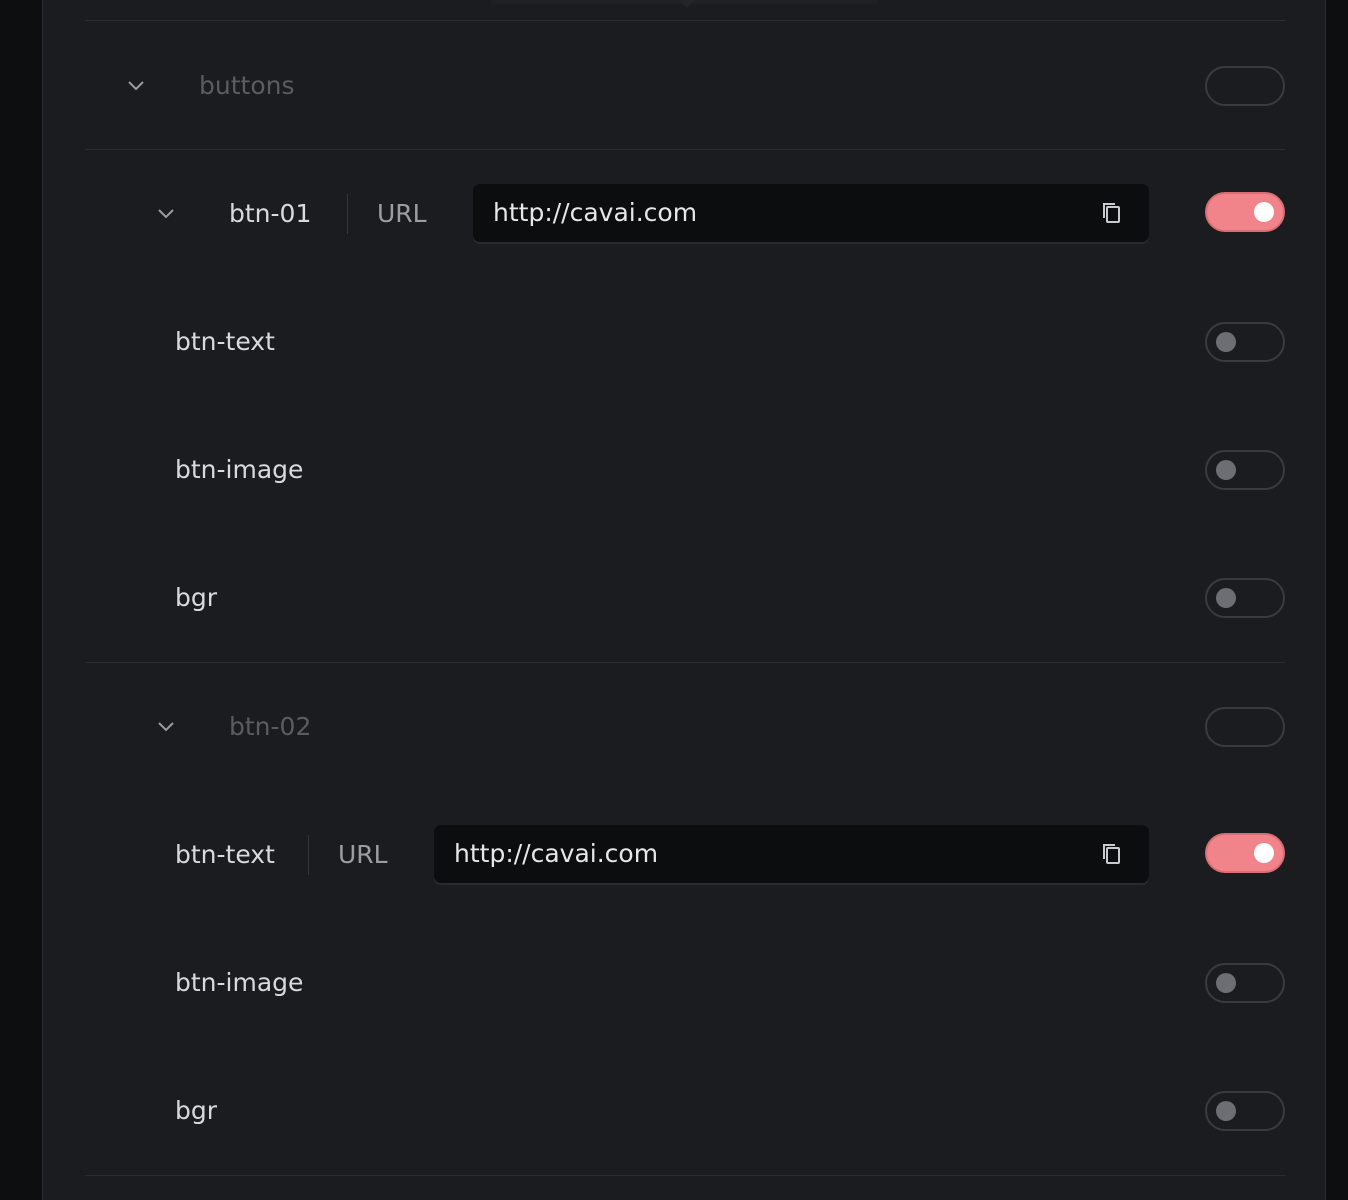 The image size is (1348, 1200). What do you see at coordinates (1245, 86) in the screenshot?
I see `section-toggle` at bounding box center [1245, 86].